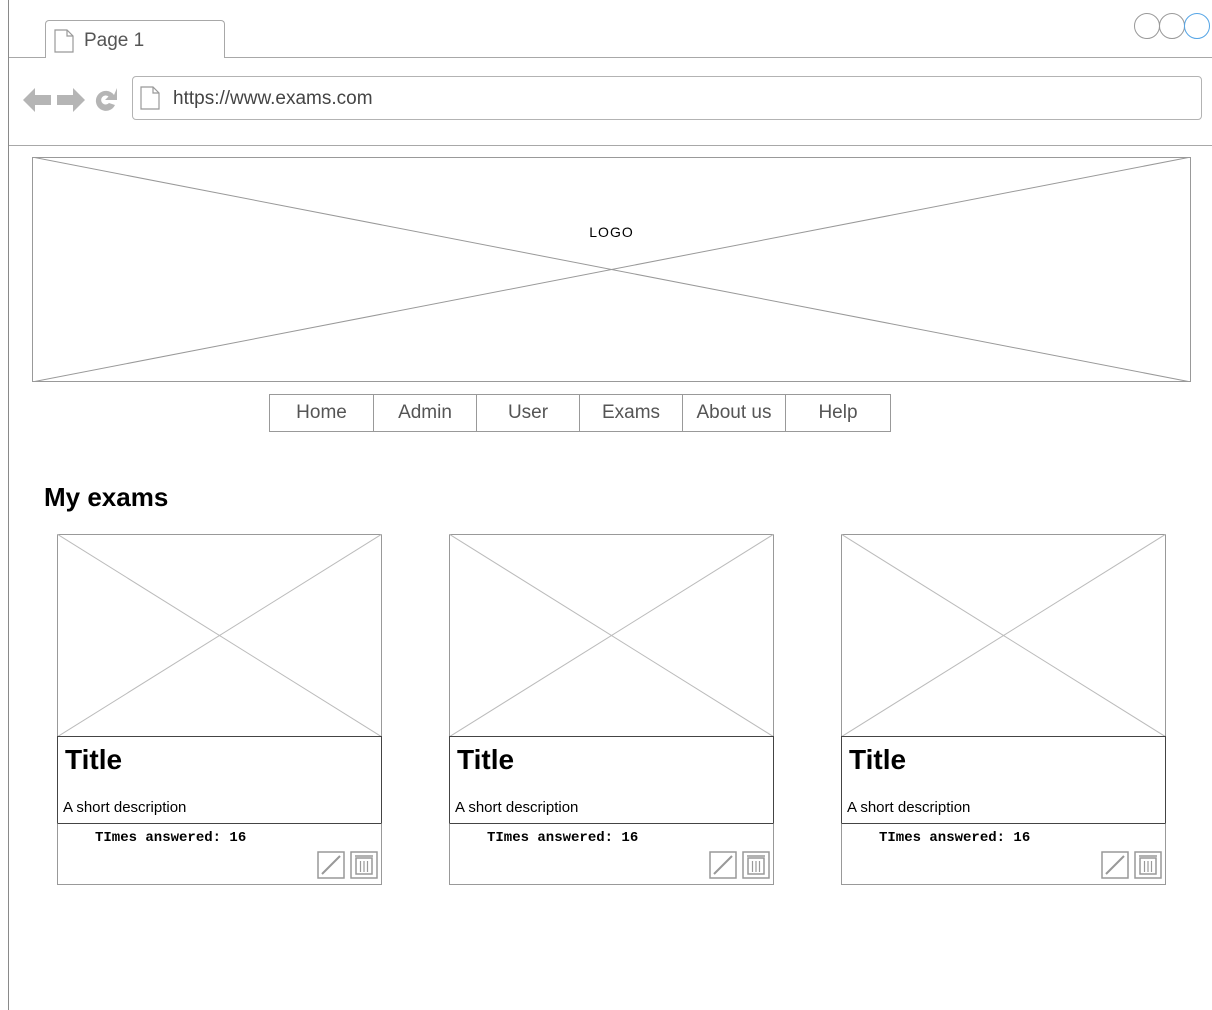  I want to click on nav-item-exams: Exams, so click(630, 413).